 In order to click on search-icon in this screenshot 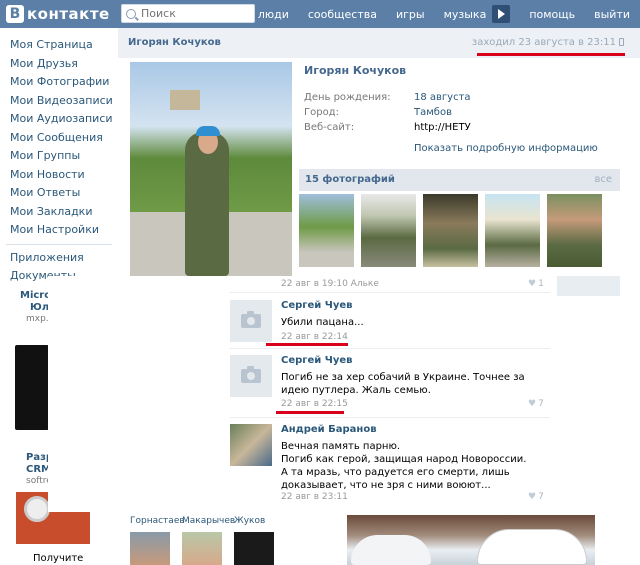, I will do `click(131, 13)`.